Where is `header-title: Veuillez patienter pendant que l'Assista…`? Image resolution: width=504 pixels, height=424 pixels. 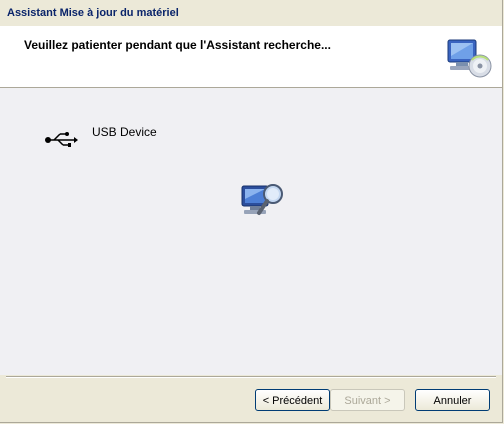 header-title: Veuillez patienter pendant que l'Assista… is located at coordinates (177, 45).